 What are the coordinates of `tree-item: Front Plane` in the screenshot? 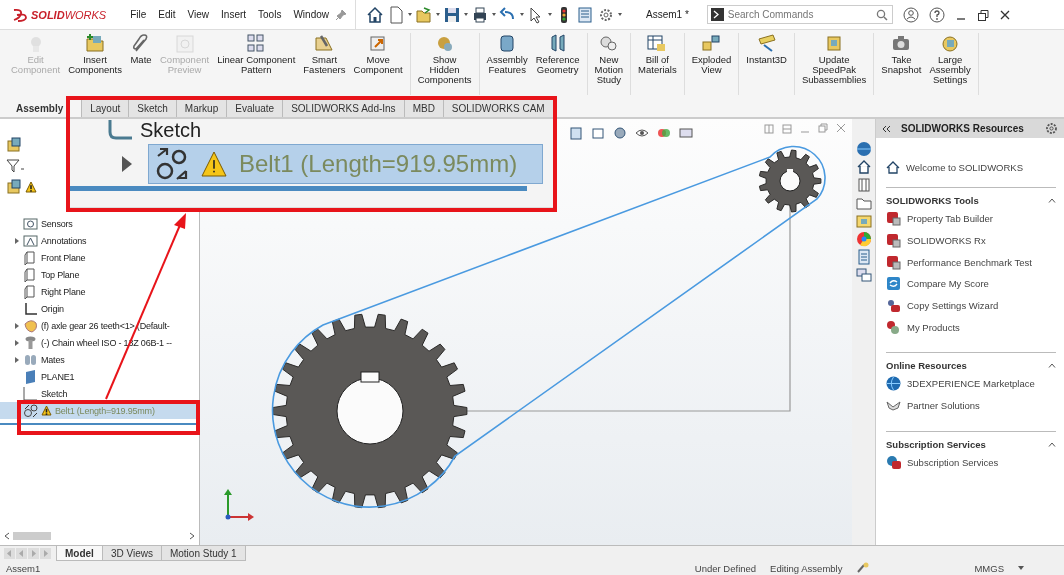 It's located at (99, 257).